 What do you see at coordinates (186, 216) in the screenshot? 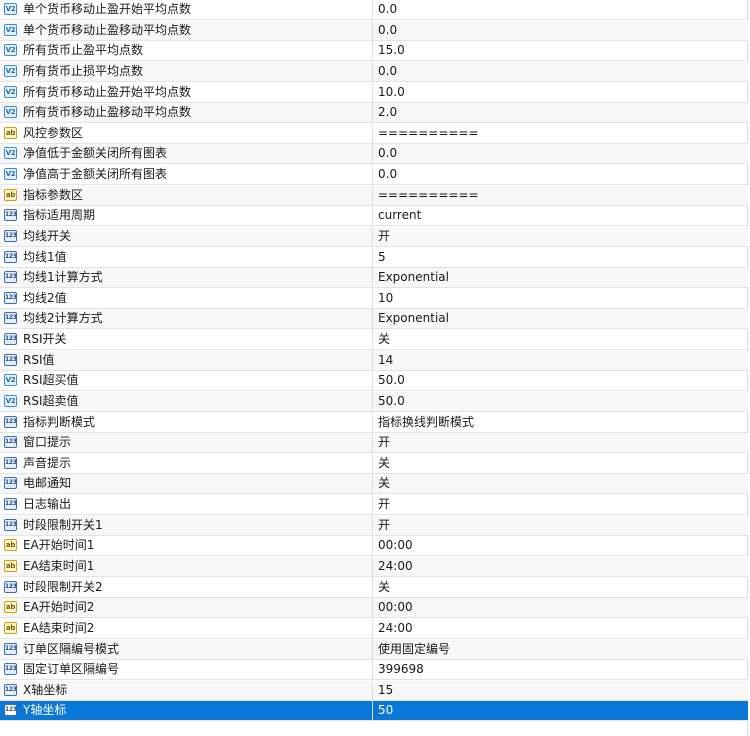
I see `parameter-name-cell: 123 指标适用周期` at bounding box center [186, 216].